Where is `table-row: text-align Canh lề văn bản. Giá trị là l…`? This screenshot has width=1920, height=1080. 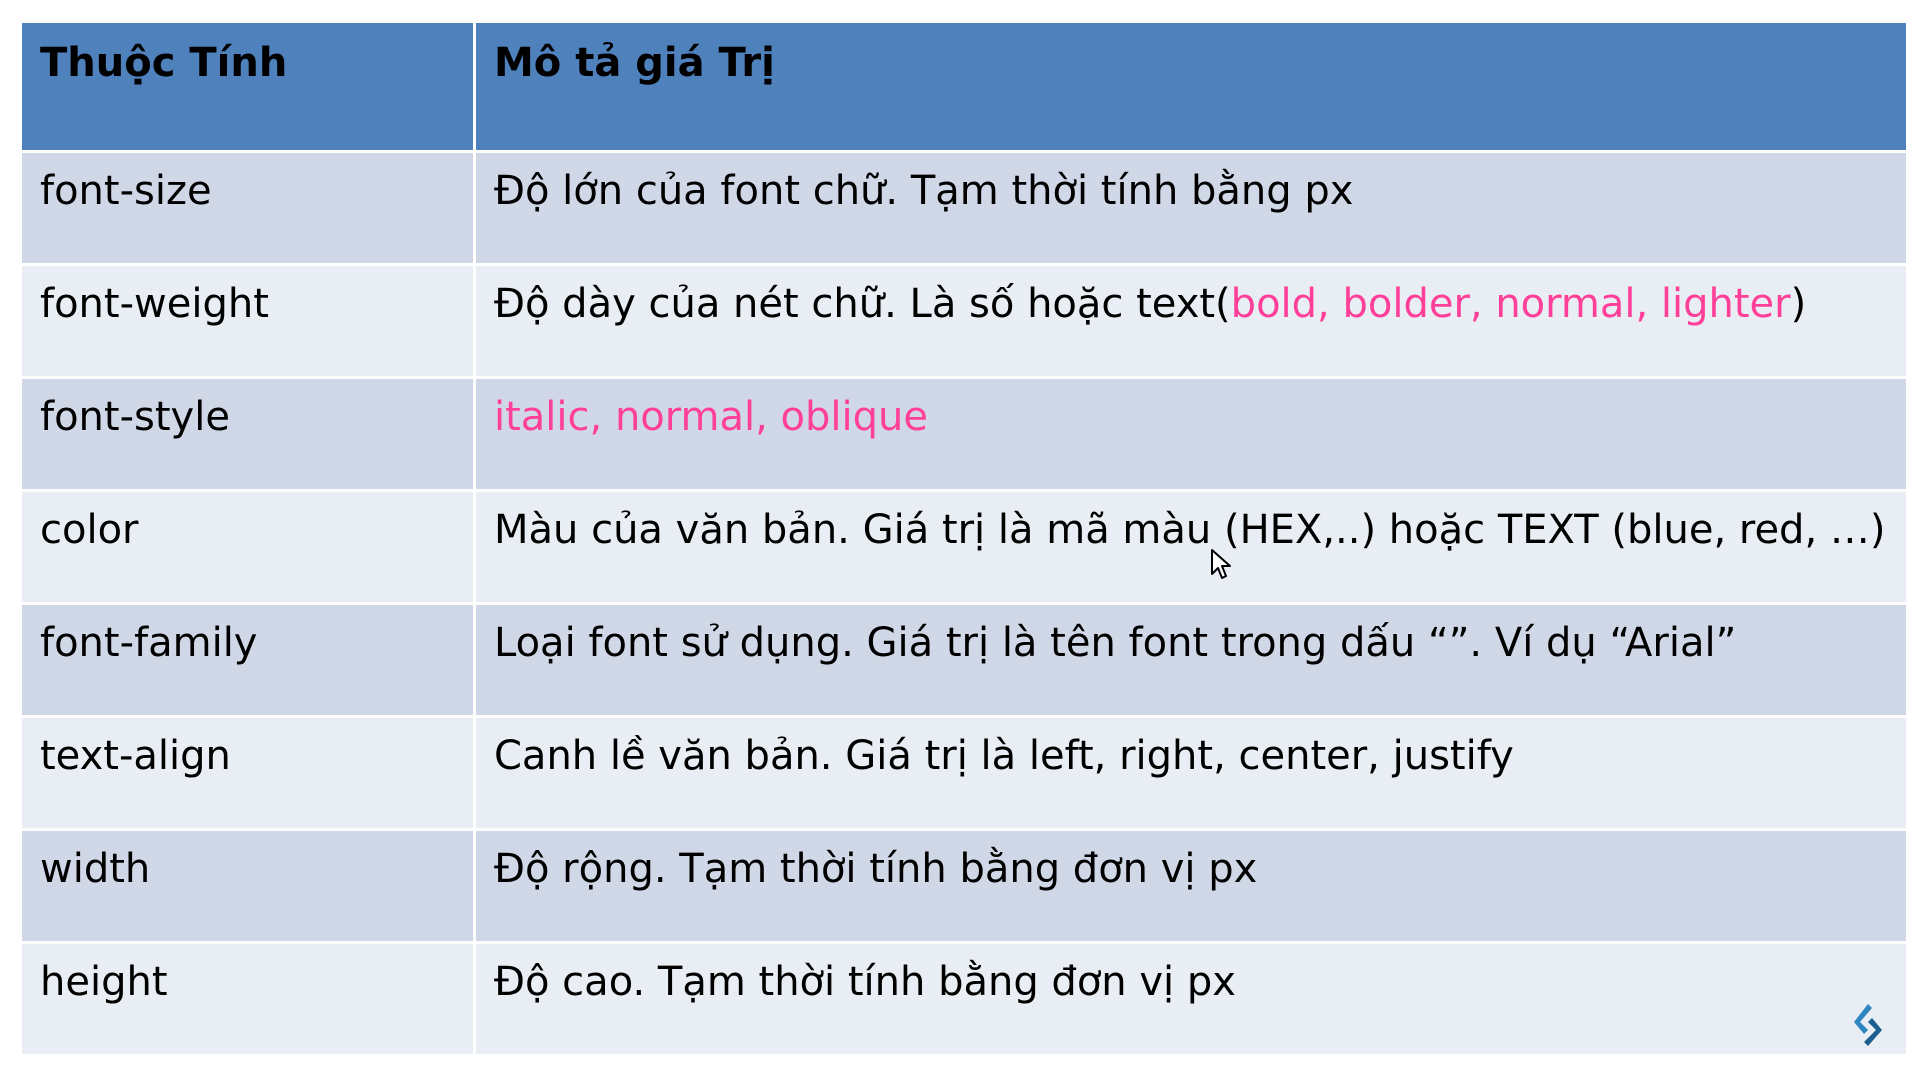 table-row: text-align Canh lề văn bản. Giá trị là l… is located at coordinates (964, 773).